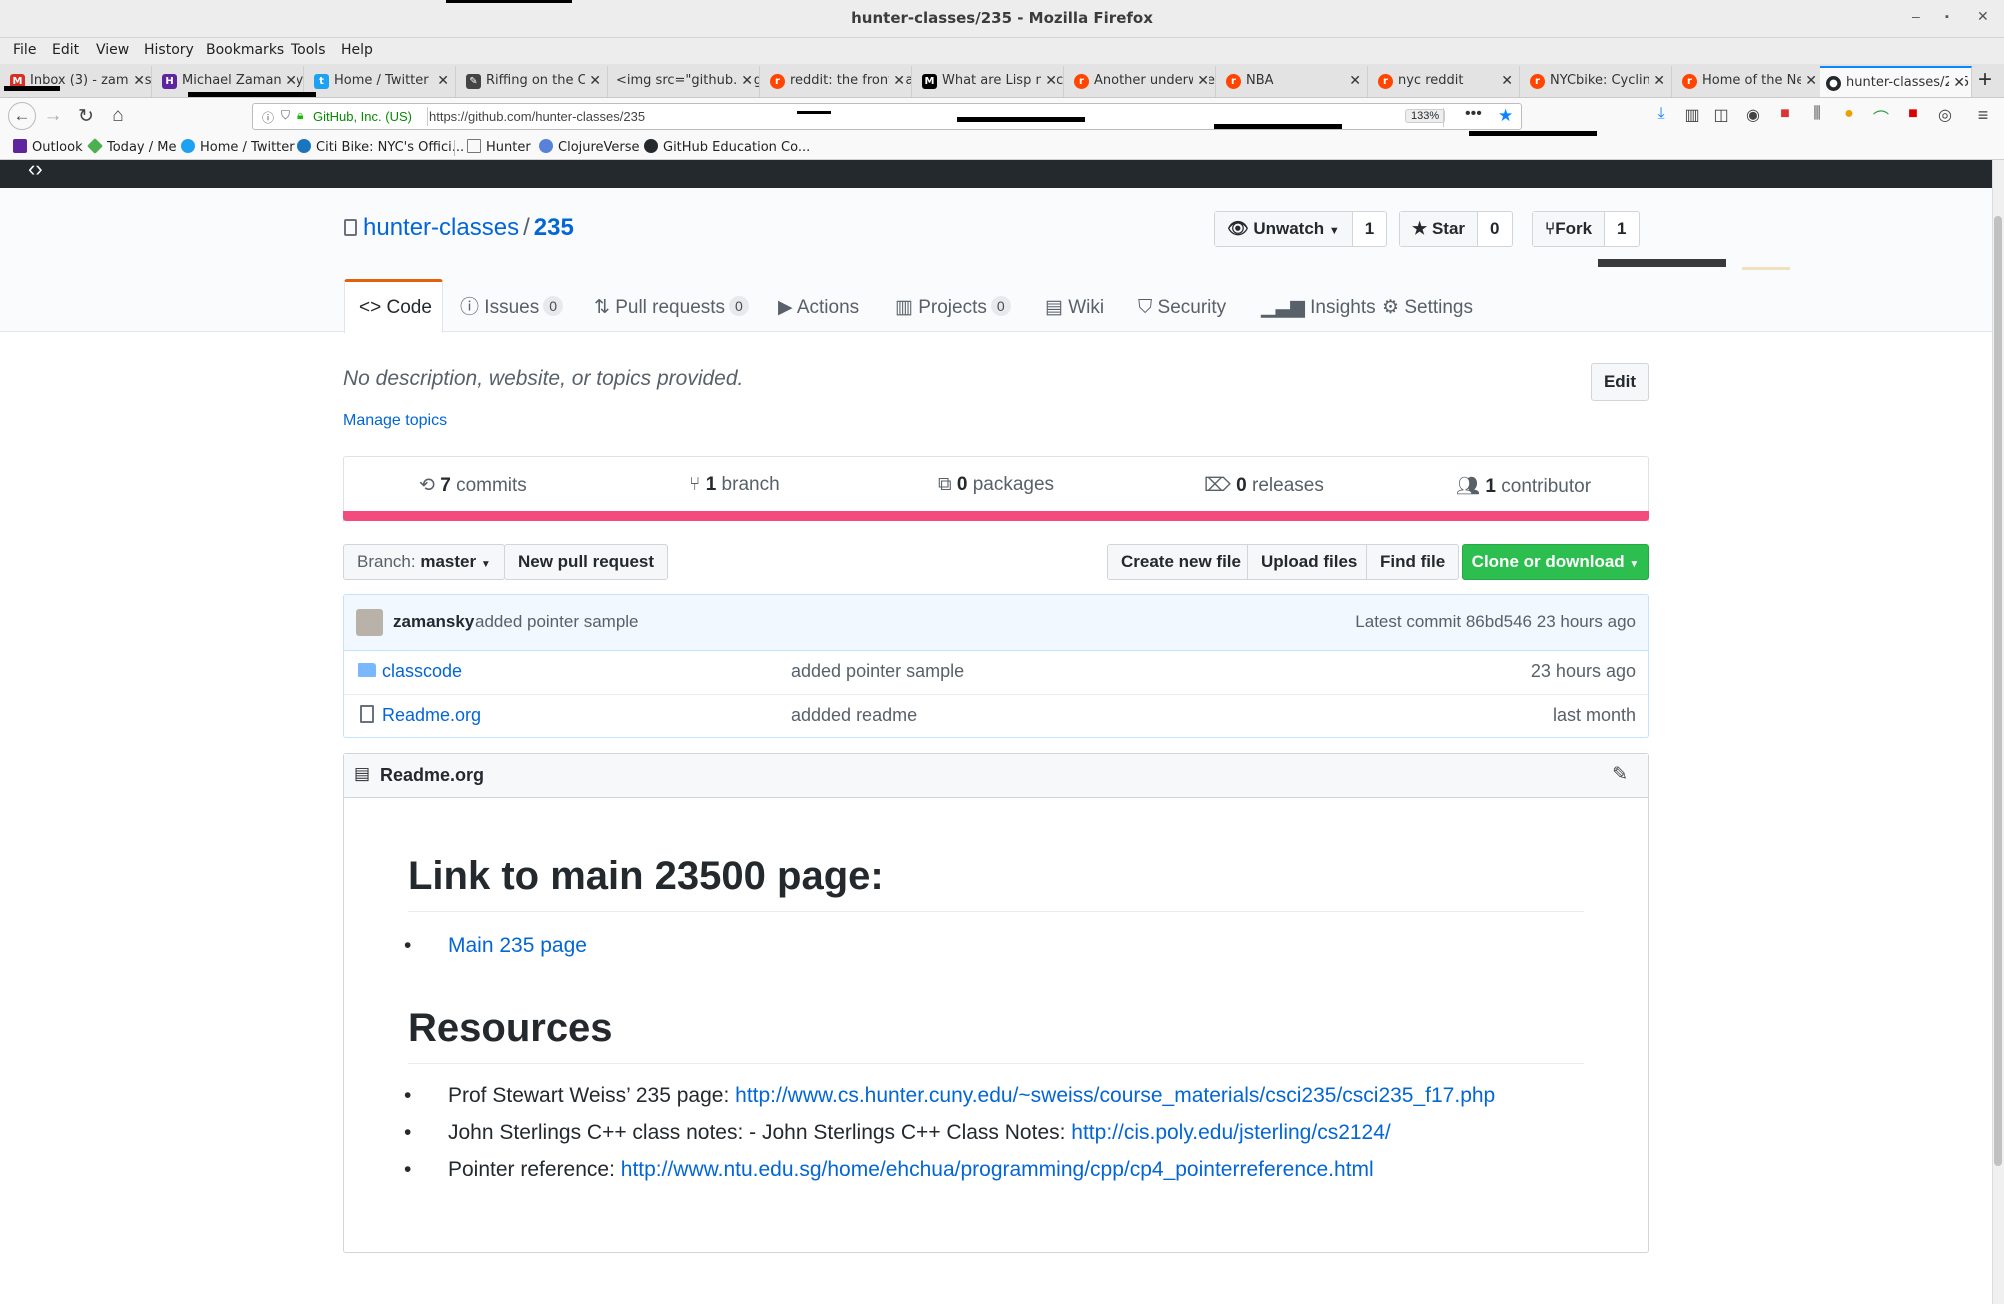 Image resolution: width=2004 pixels, height=1304 pixels. Describe the element at coordinates (537, 116) in the screenshot. I see `url-text: https://github.com/hunter-classes/235` at that location.